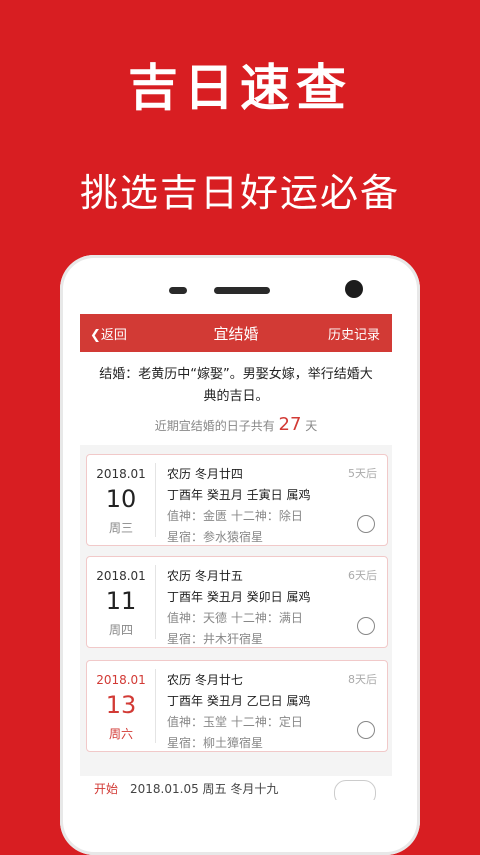 The height and width of the screenshot is (855, 480). I want to click on count-prefix: 近期宜结婚的日子共有, so click(214, 426).